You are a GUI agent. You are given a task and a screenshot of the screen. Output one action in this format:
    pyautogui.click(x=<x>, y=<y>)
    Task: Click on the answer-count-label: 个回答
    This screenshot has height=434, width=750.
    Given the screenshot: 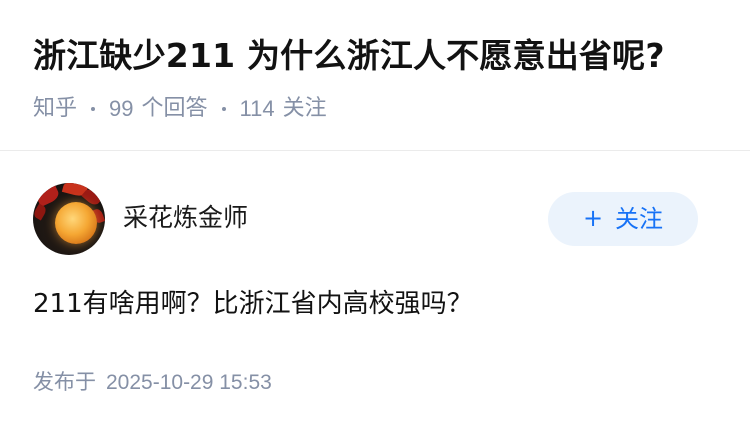 What is the action you would take?
    pyautogui.click(x=174, y=108)
    